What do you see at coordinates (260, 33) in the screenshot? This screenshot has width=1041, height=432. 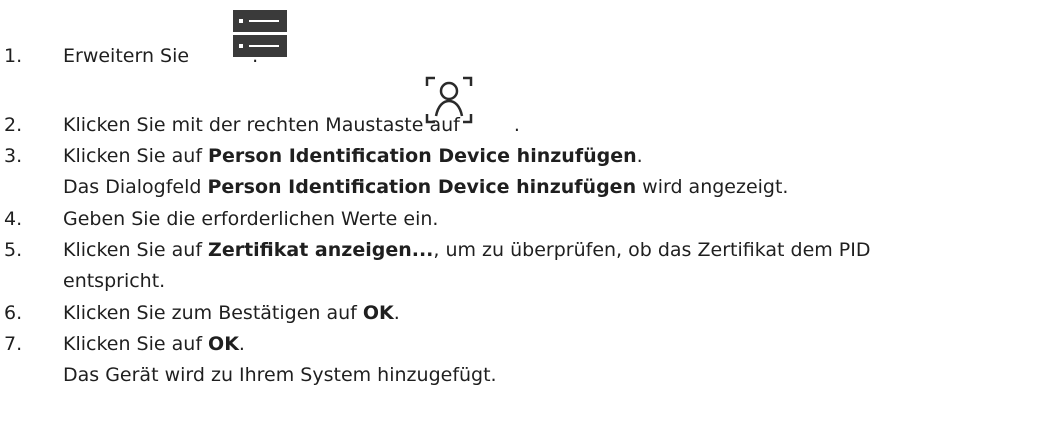 I see `server-list-icon` at bounding box center [260, 33].